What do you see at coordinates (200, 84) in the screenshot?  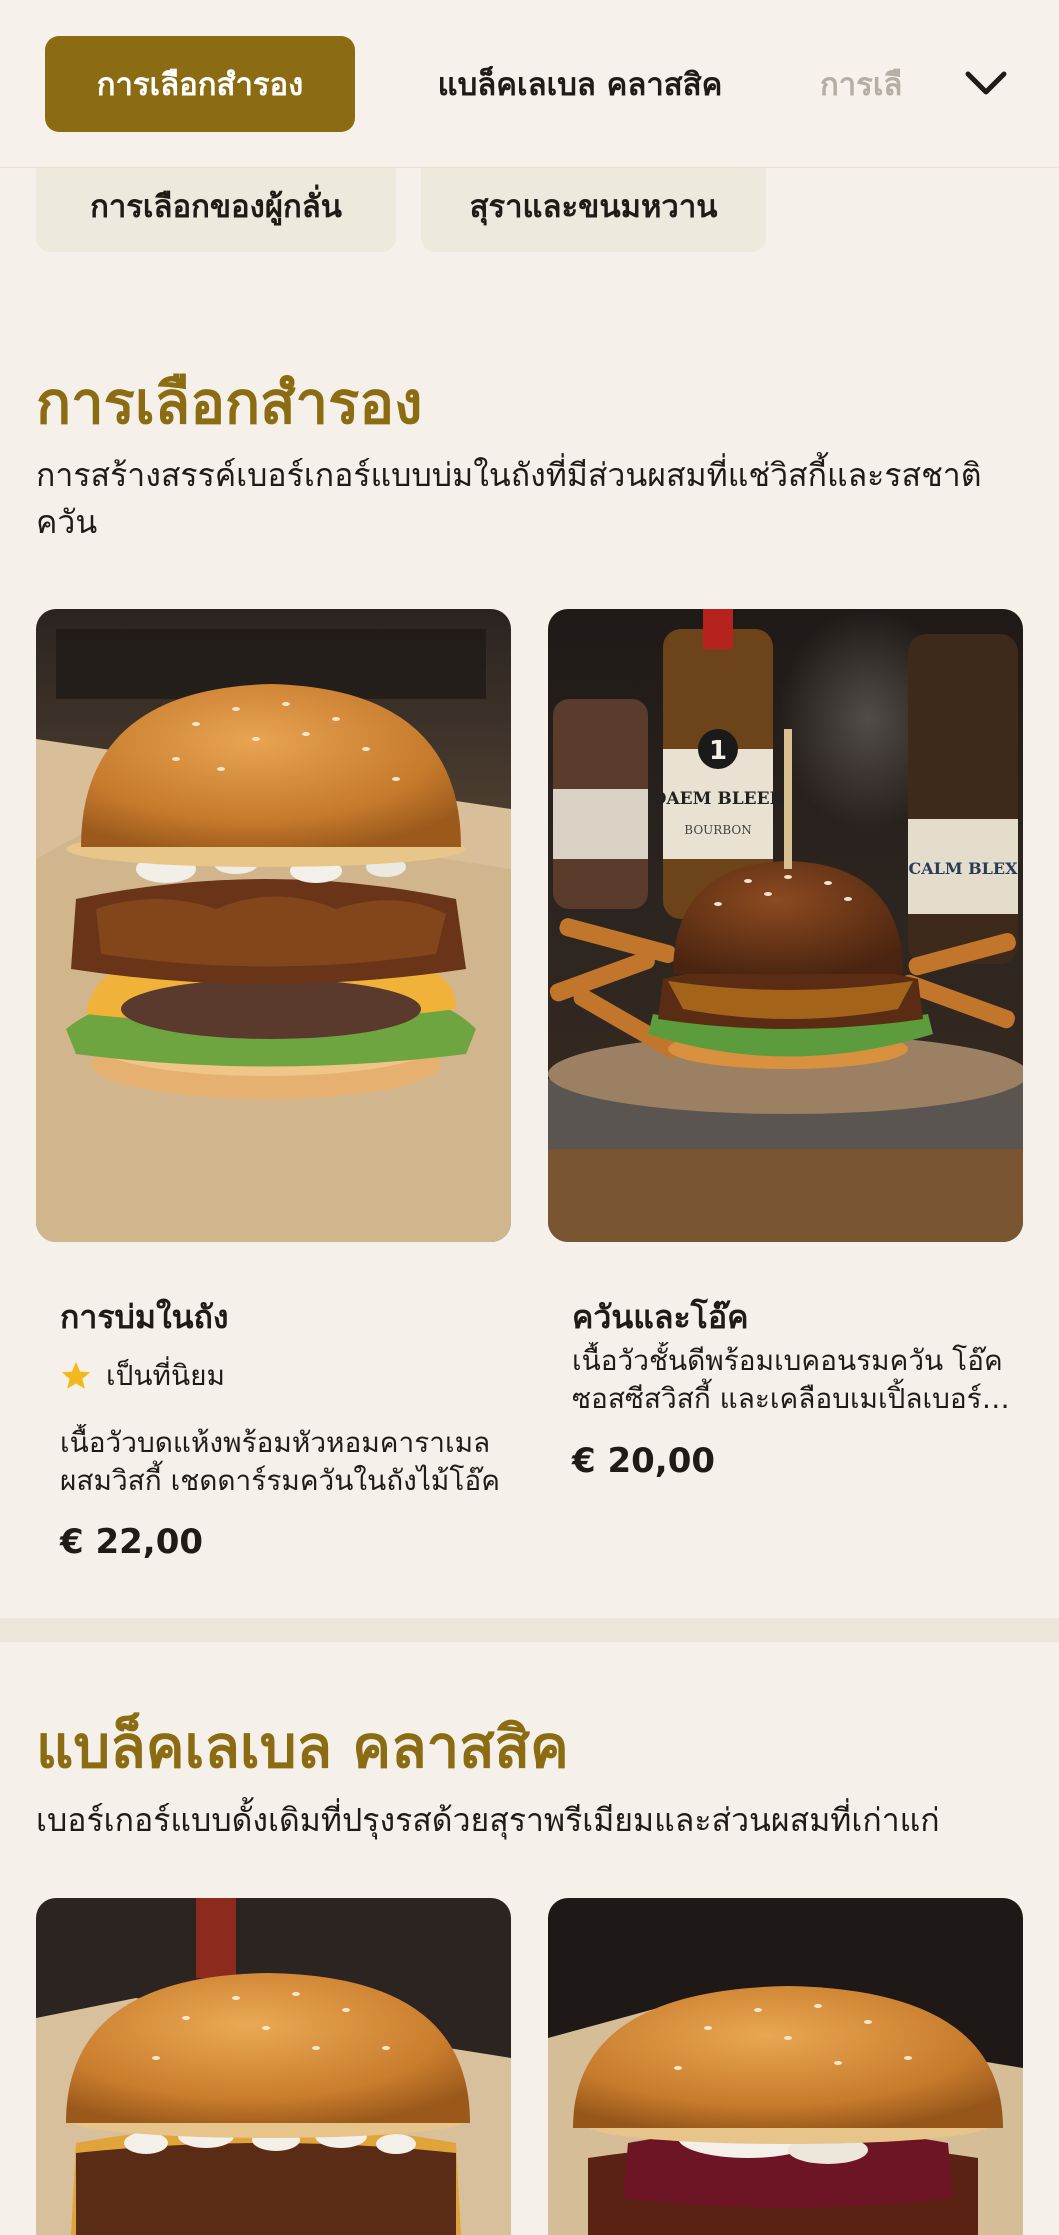 I see `tab-reserve-selection: การเลือกสำรอง` at bounding box center [200, 84].